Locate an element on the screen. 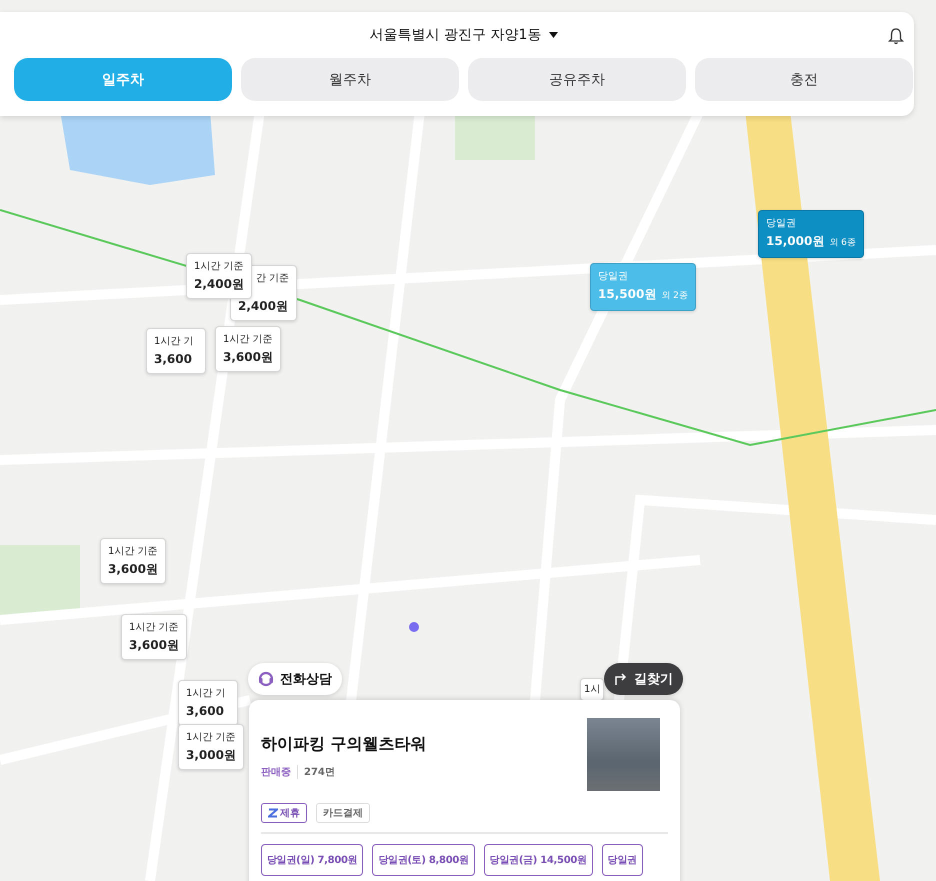  category-tab: 충전 is located at coordinates (804, 79).